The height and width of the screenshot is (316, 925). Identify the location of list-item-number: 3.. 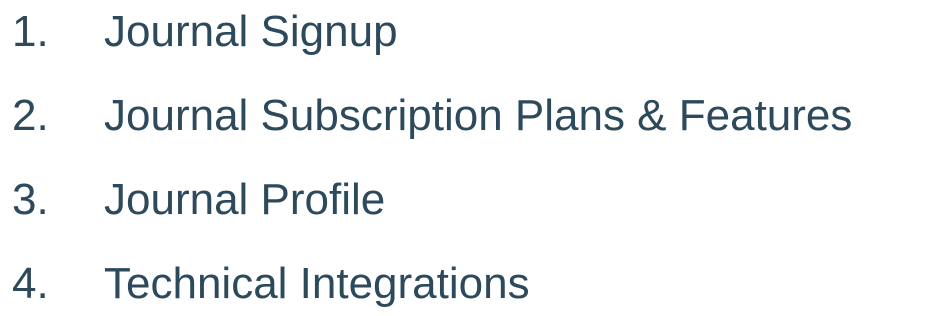
(30, 199).